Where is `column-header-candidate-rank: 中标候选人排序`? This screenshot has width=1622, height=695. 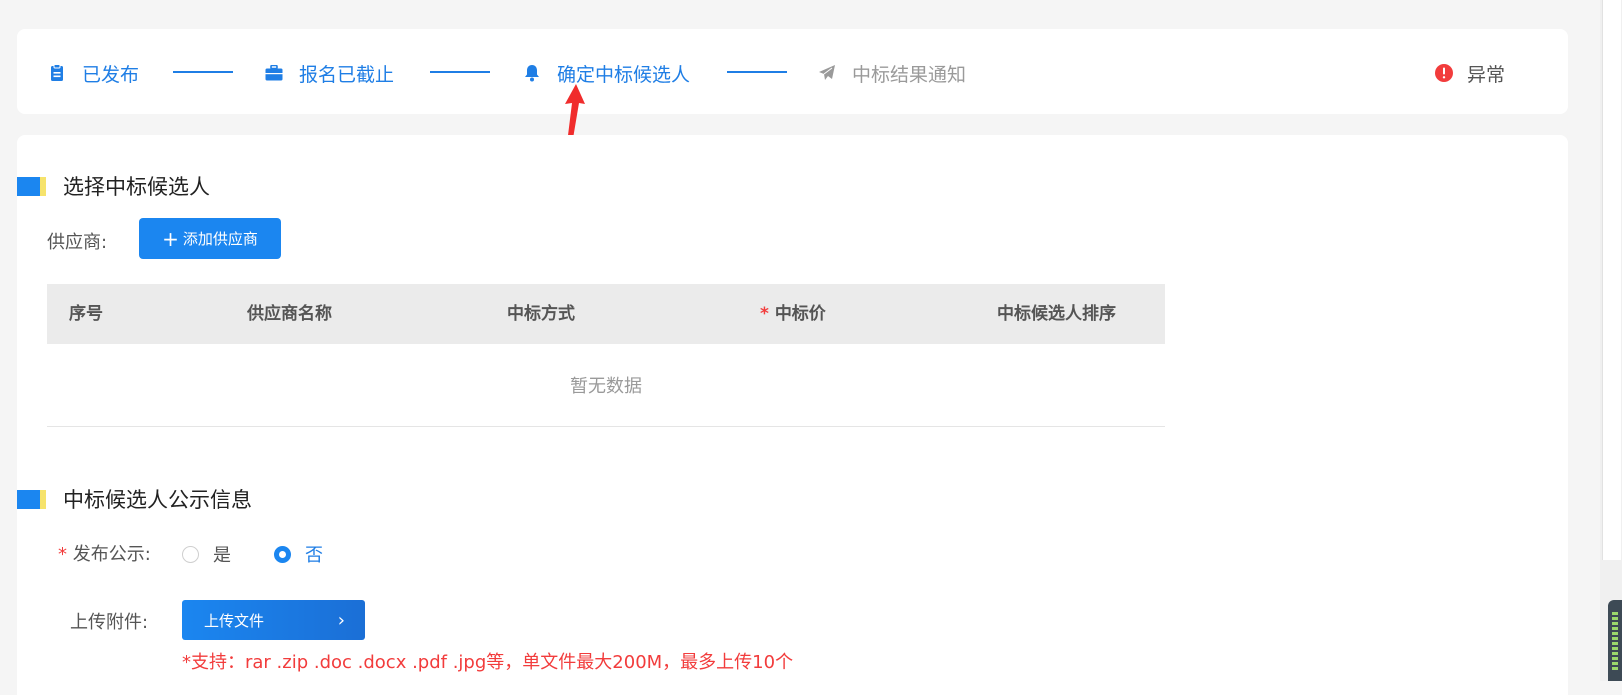 column-header-candidate-rank: 中标候选人排序 is located at coordinates (1056, 314).